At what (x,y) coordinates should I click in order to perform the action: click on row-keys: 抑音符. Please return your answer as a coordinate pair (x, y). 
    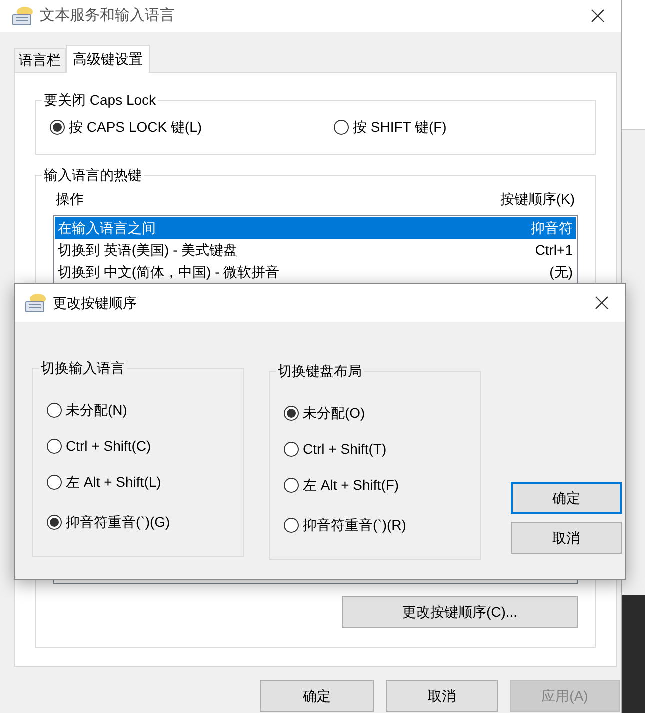
    Looking at the image, I should click on (552, 228).